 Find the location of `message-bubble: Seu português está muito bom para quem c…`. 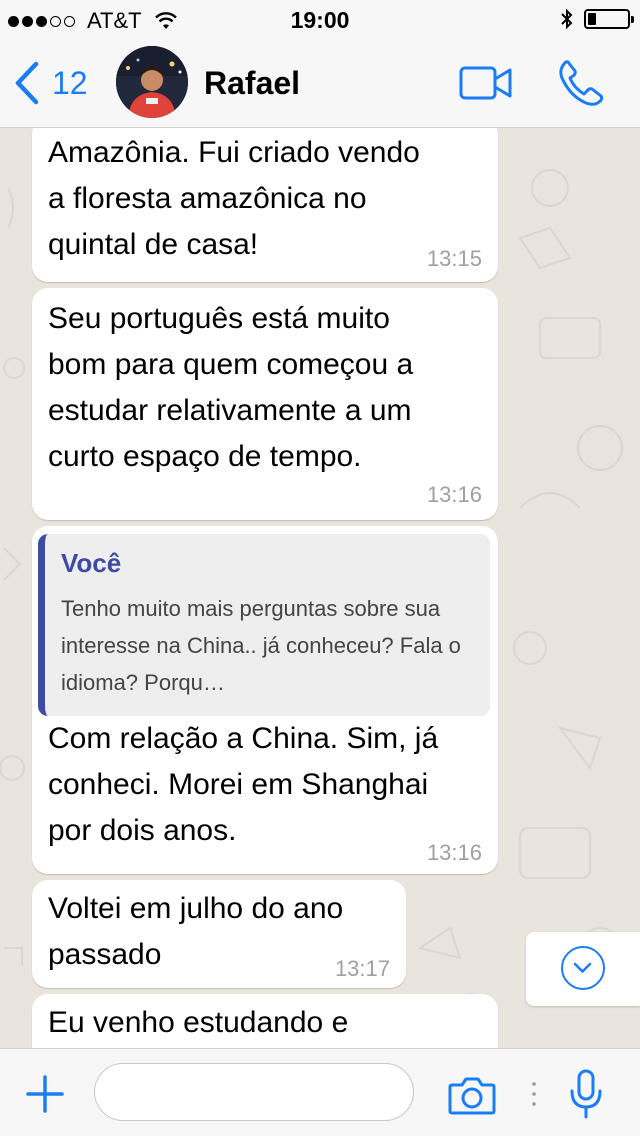

message-bubble: Seu português está muito bom para quem c… is located at coordinates (265, 404).